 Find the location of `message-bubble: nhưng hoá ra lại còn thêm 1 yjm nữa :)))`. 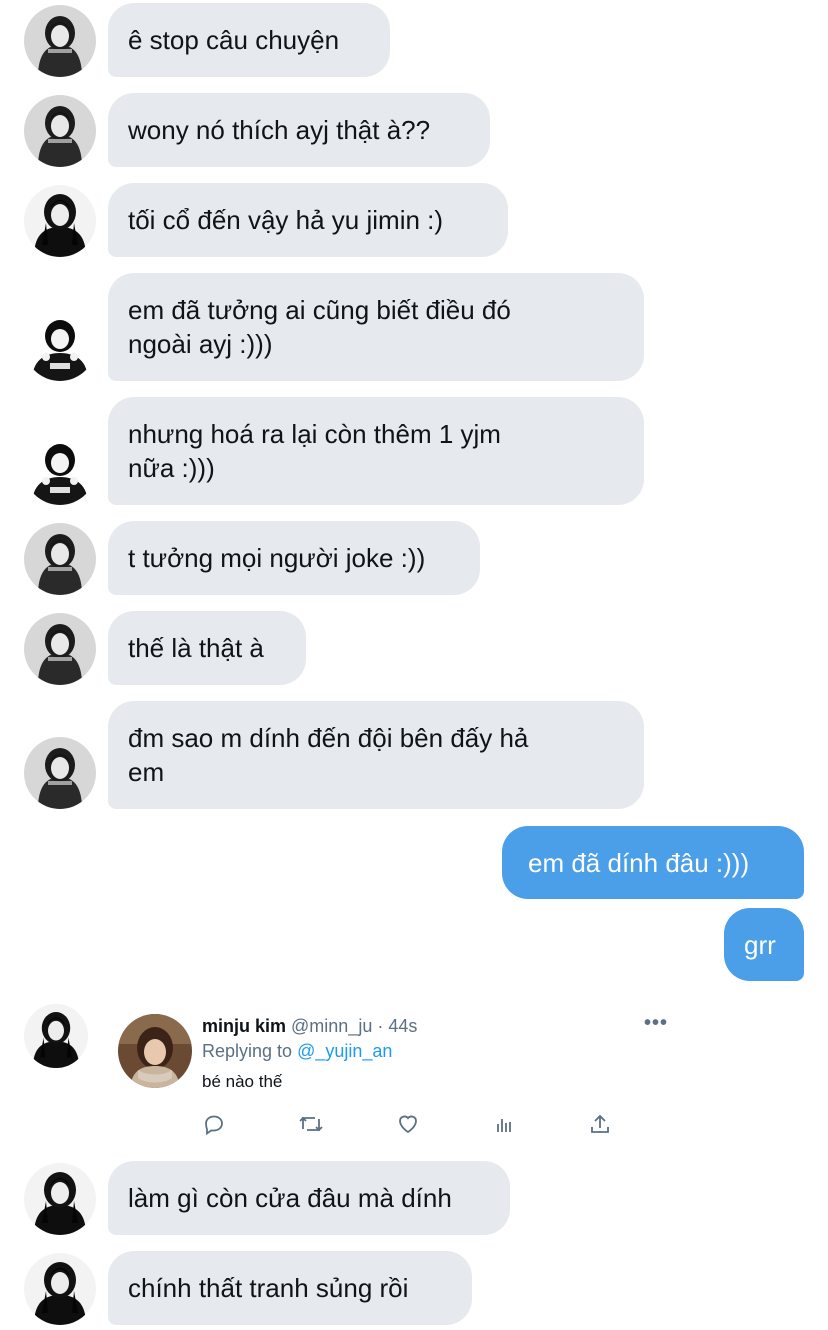

message-bubble: nhưng hoá ra lại còn thêm 1 yjm nữa :))) is located at coordinates (376, 451).